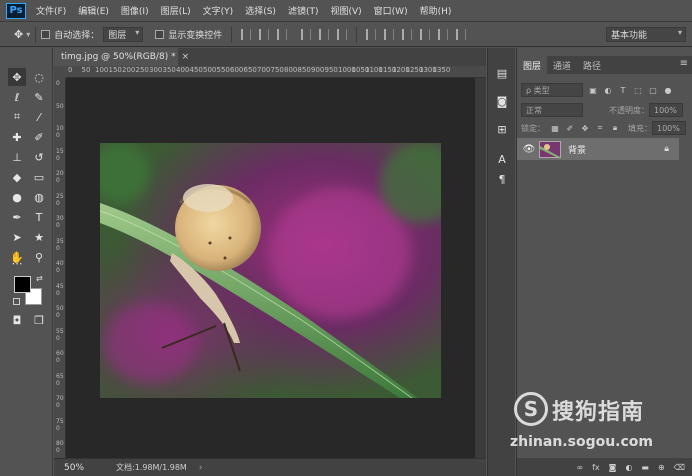  What do you see at coordinates (17, 137) in the screenshot?
I see `healing-icon: ✚` at bounding box center [17, 137].